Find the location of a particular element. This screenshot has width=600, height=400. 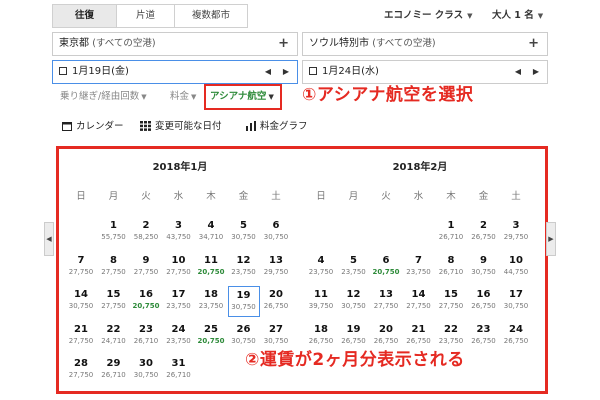

tab-multi-city: 複数都市 is located at coordinates (211, 16).